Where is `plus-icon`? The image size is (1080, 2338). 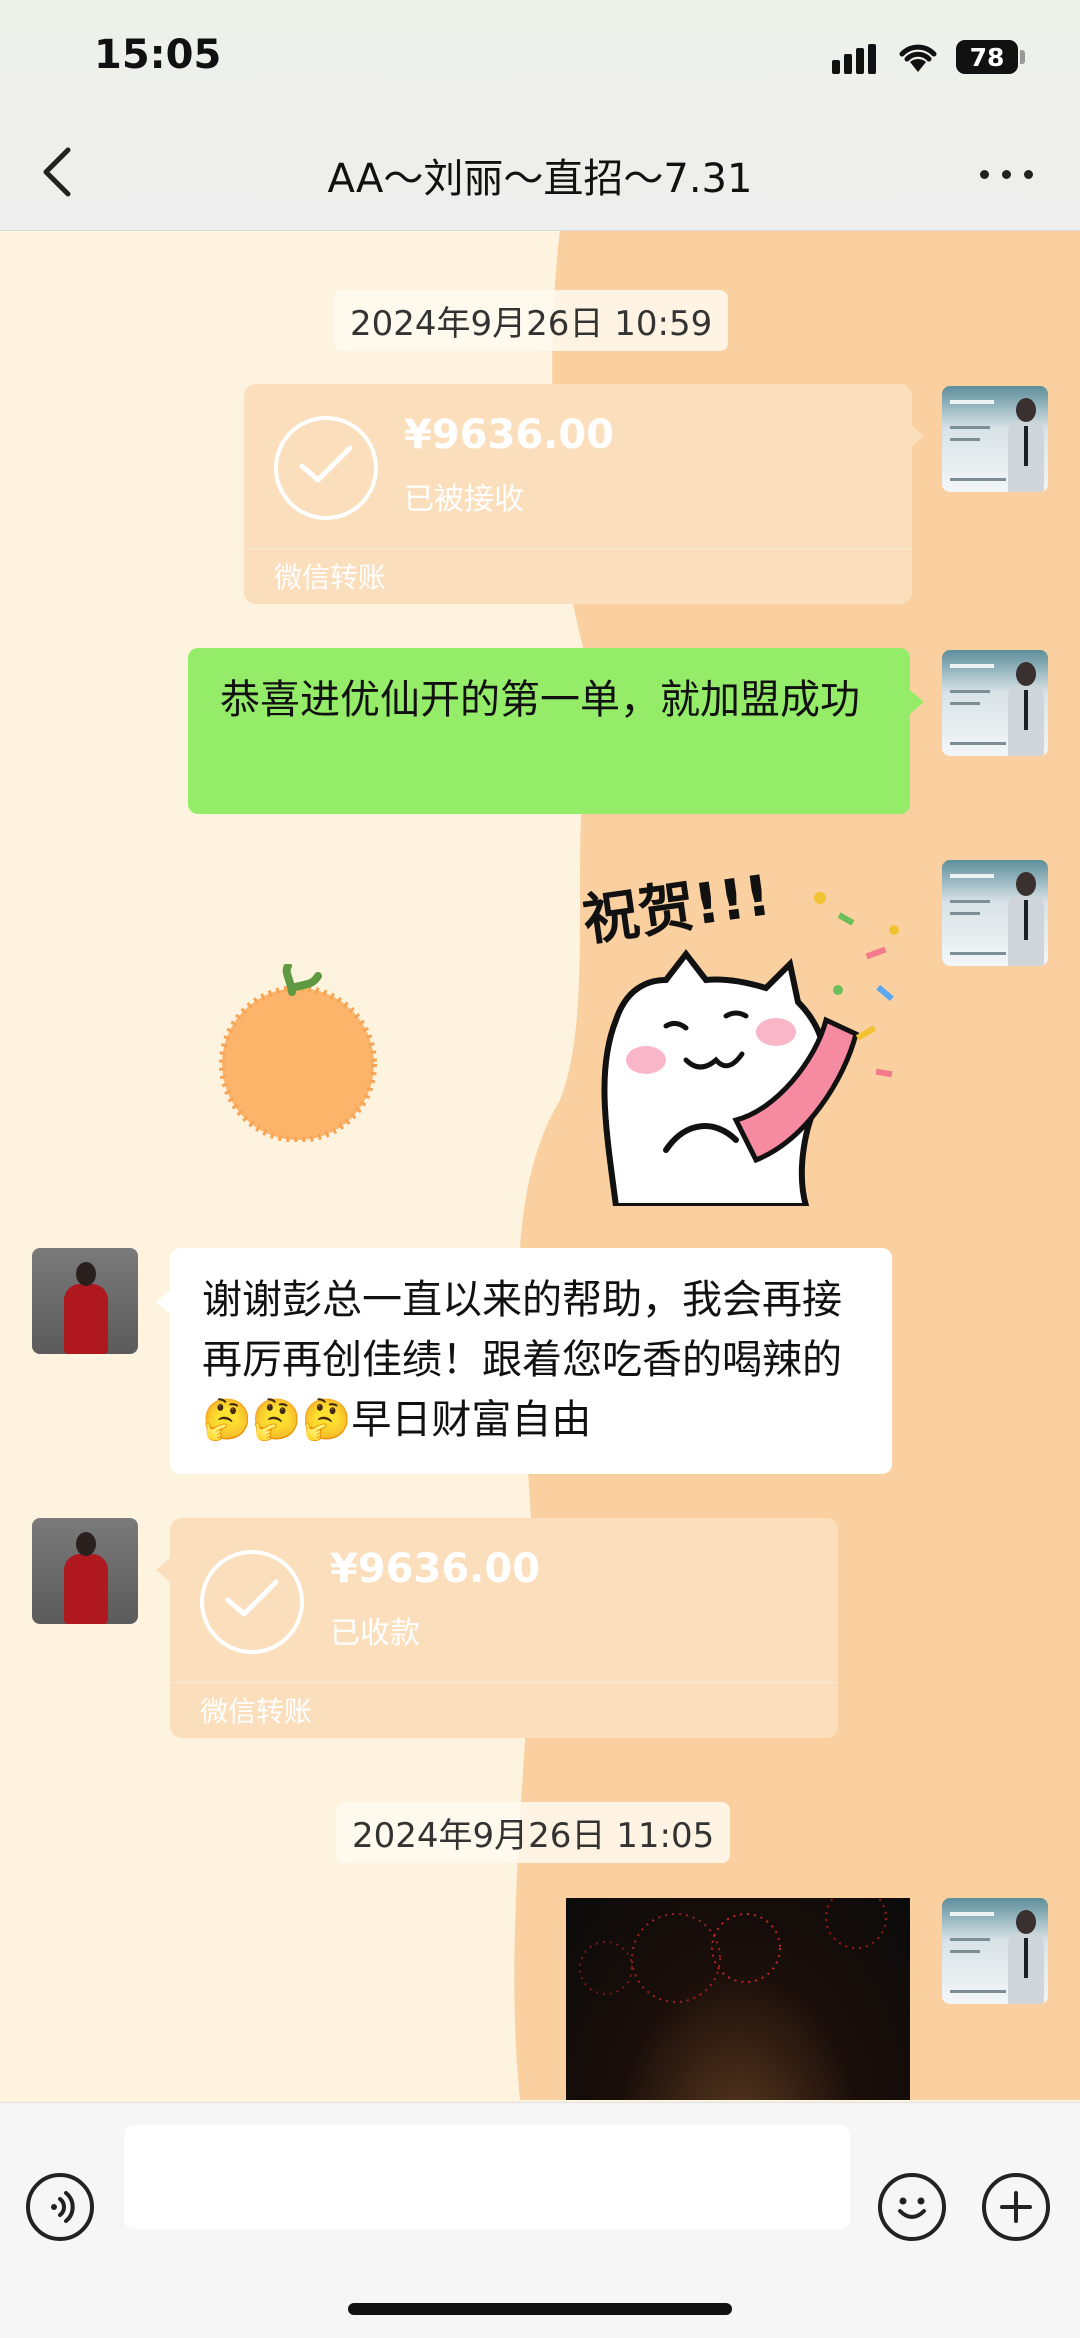 plus-icon is located at coordinates (1016, 2207).